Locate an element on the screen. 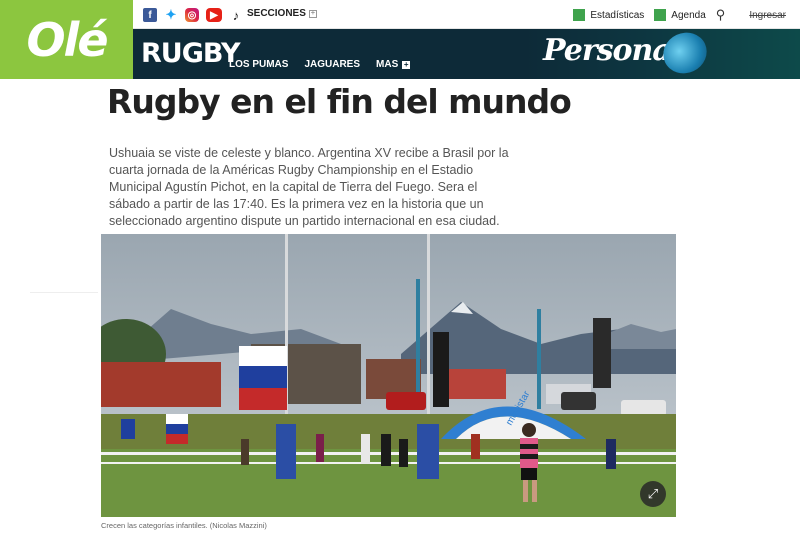 Image resolution: width=800 pixels, height=534 pixels. ingresar-link: Ingresar is located at coordinates (767, 15).